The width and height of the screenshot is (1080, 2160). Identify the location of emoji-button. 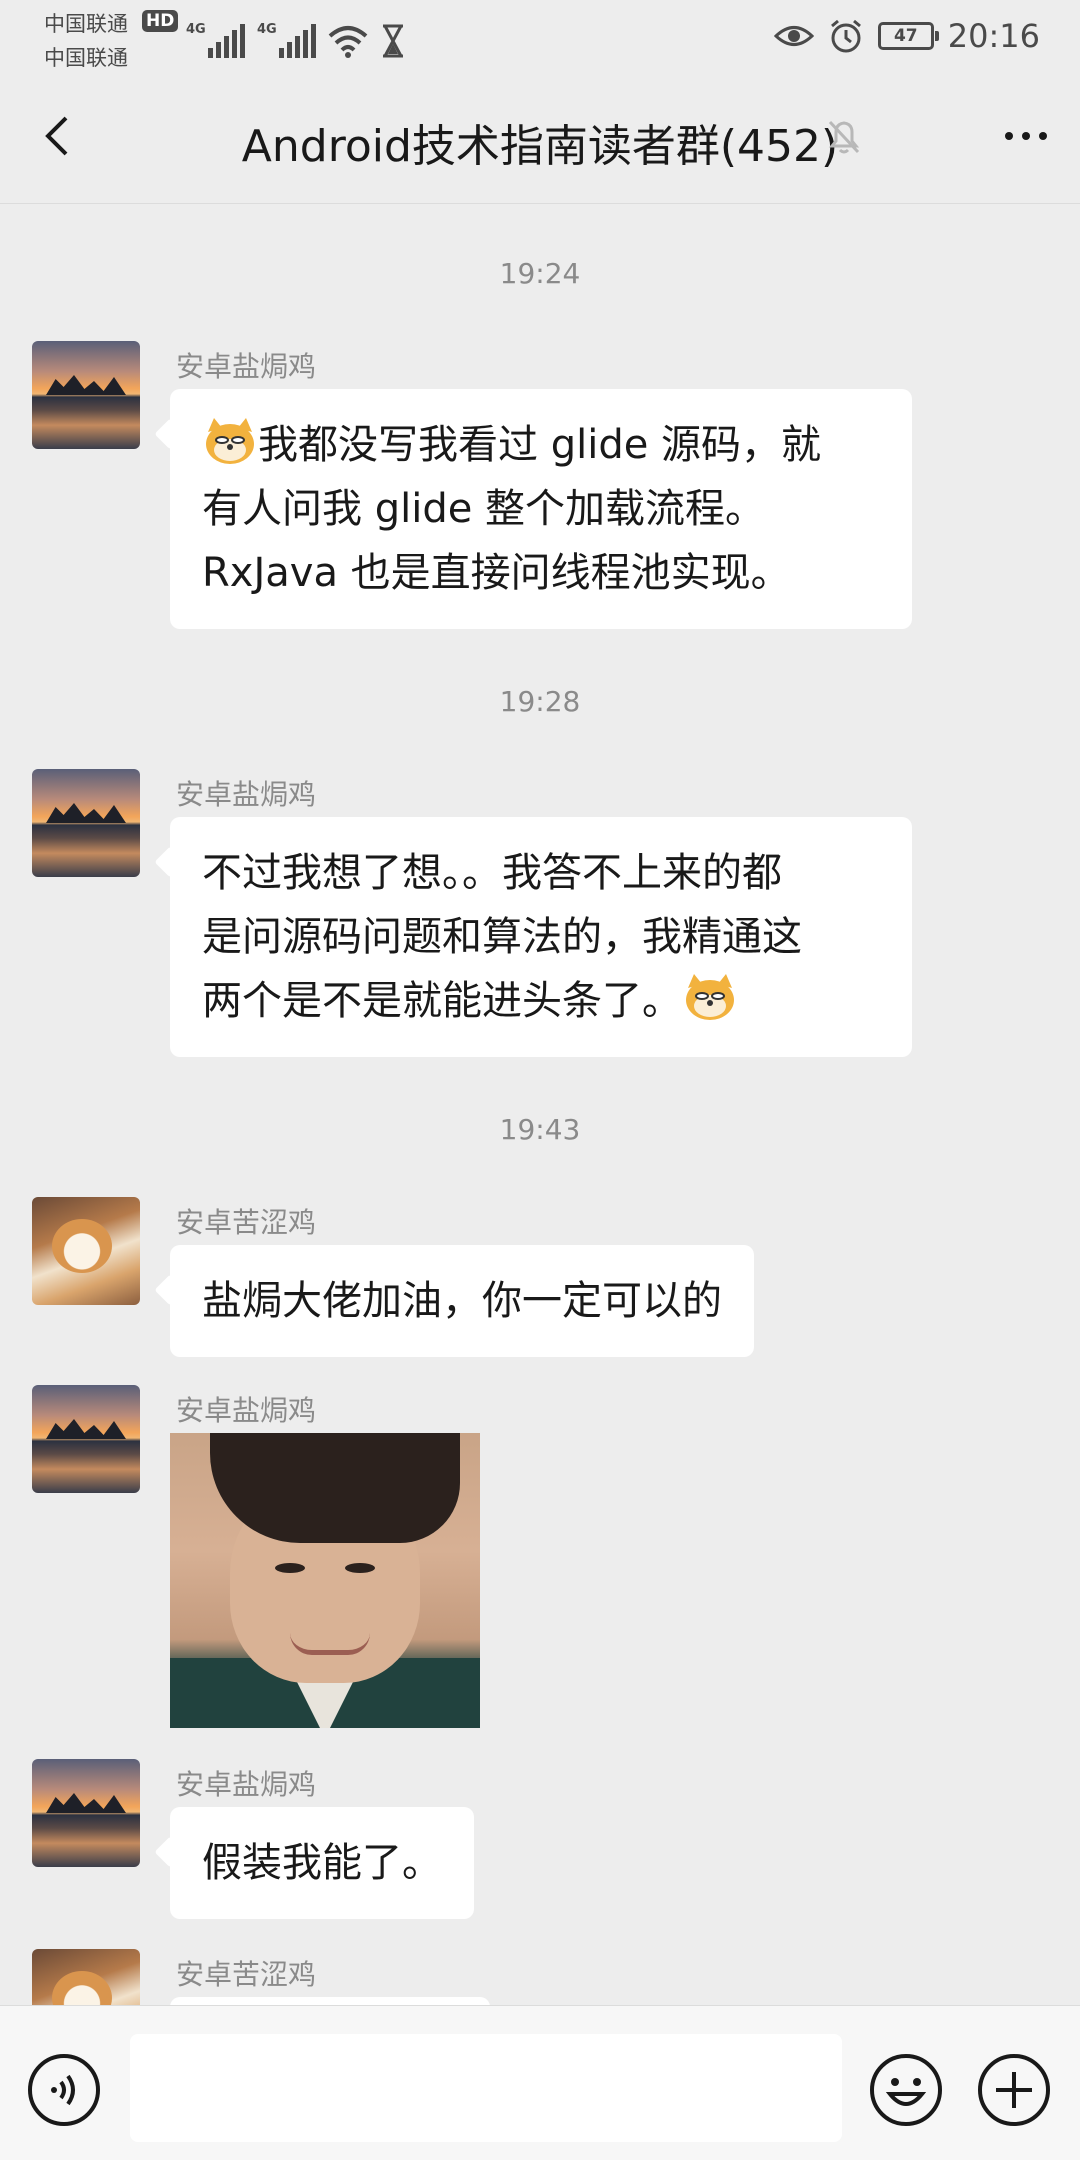
(906, 2090).